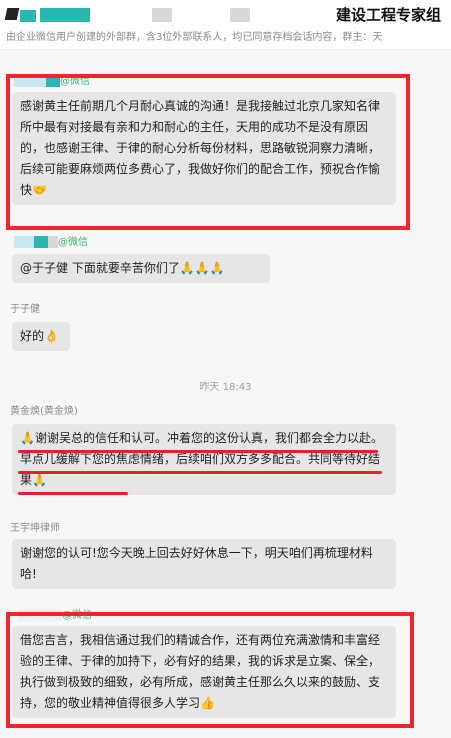  Describe the element at coordinates (225, 387) in the screenshot. I see `message-timestamp: 昨天 18:43` at that location.